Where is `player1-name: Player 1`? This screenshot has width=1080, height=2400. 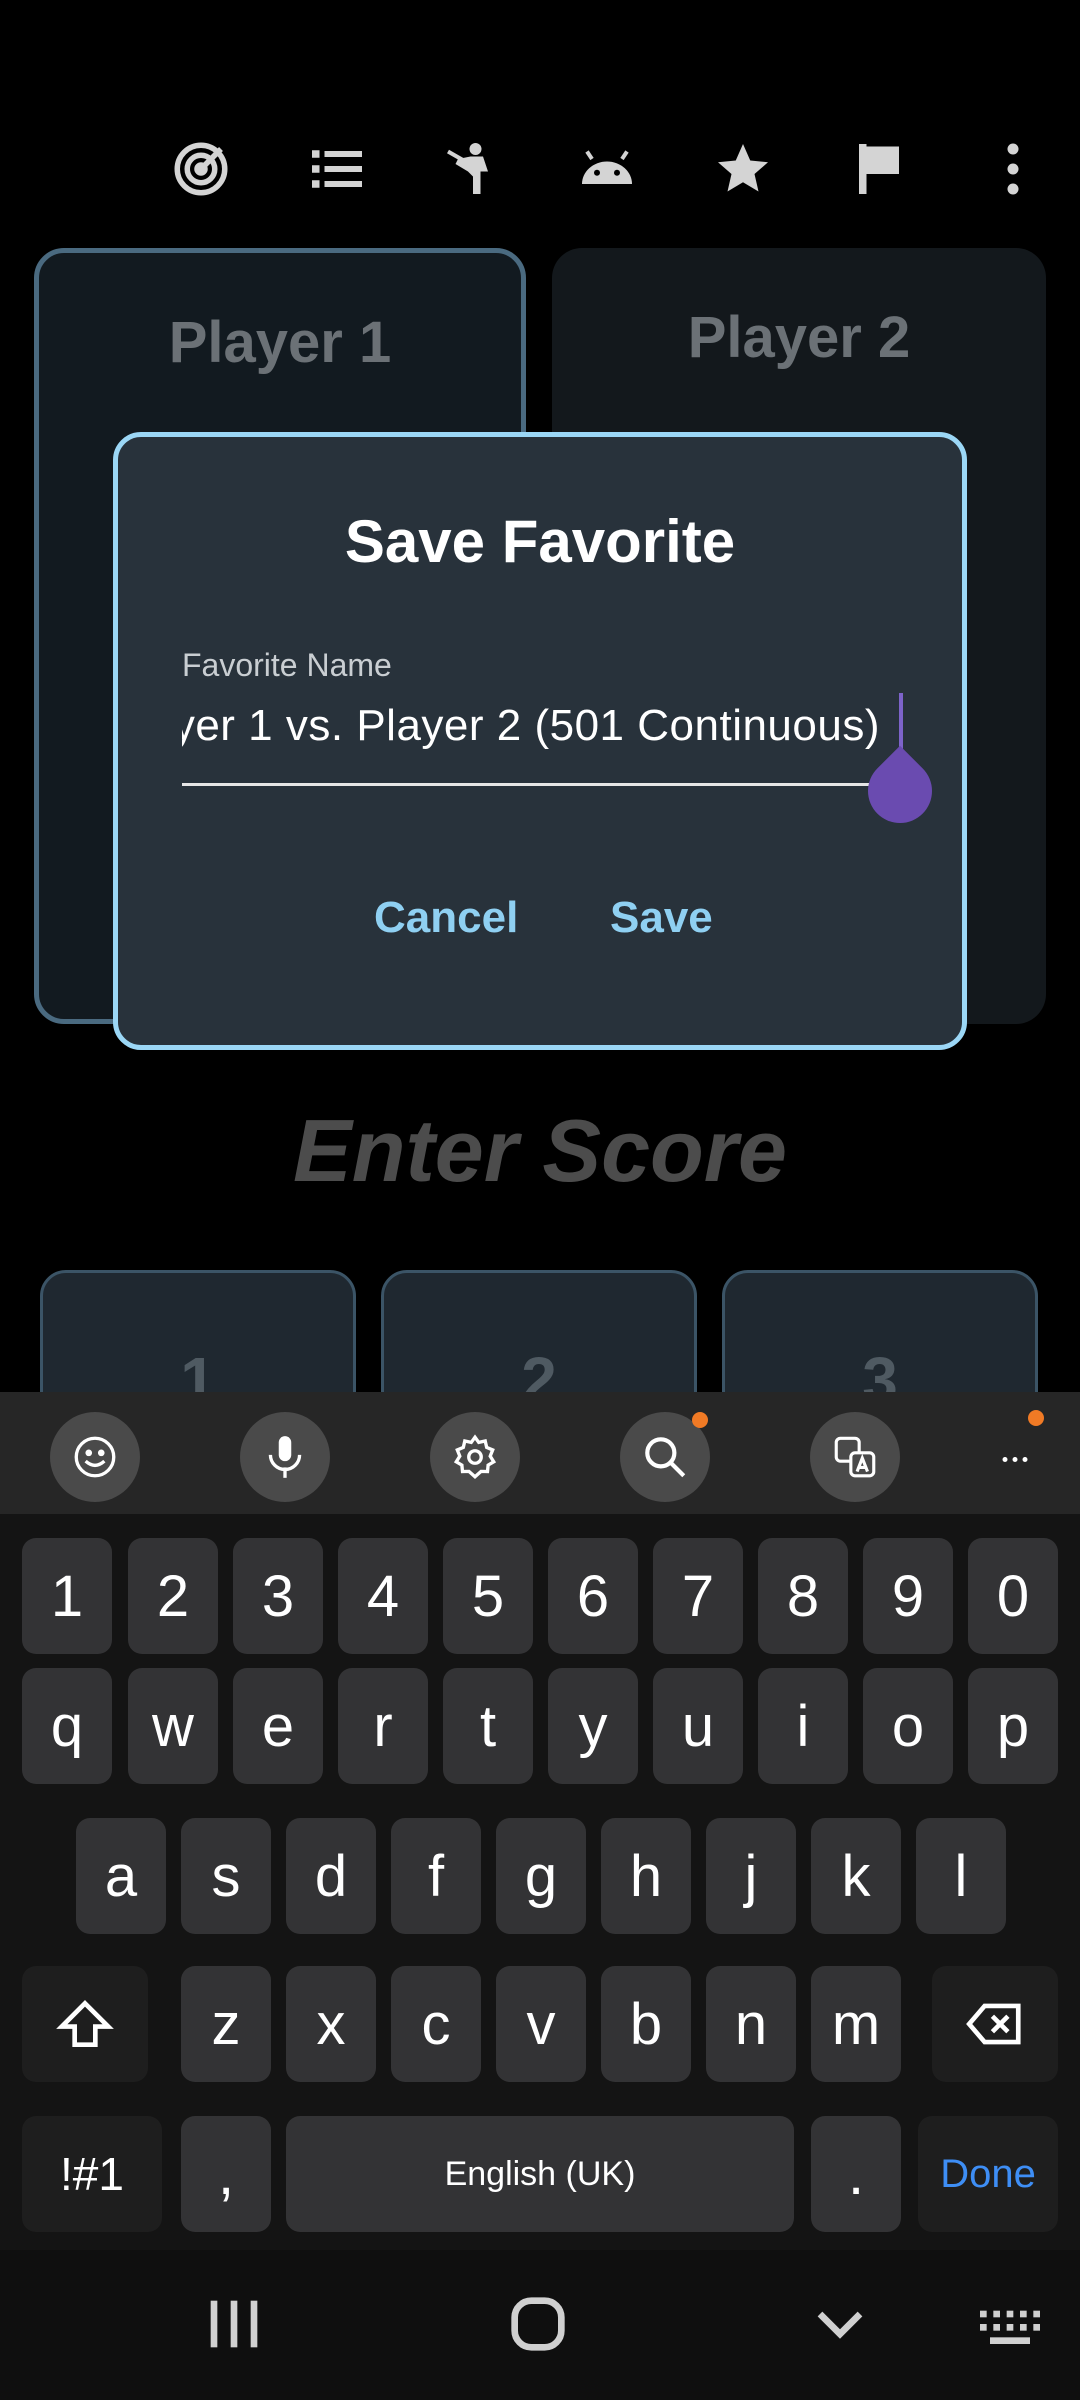 player1-name: Player 1 is located at coordinates (280, 342).